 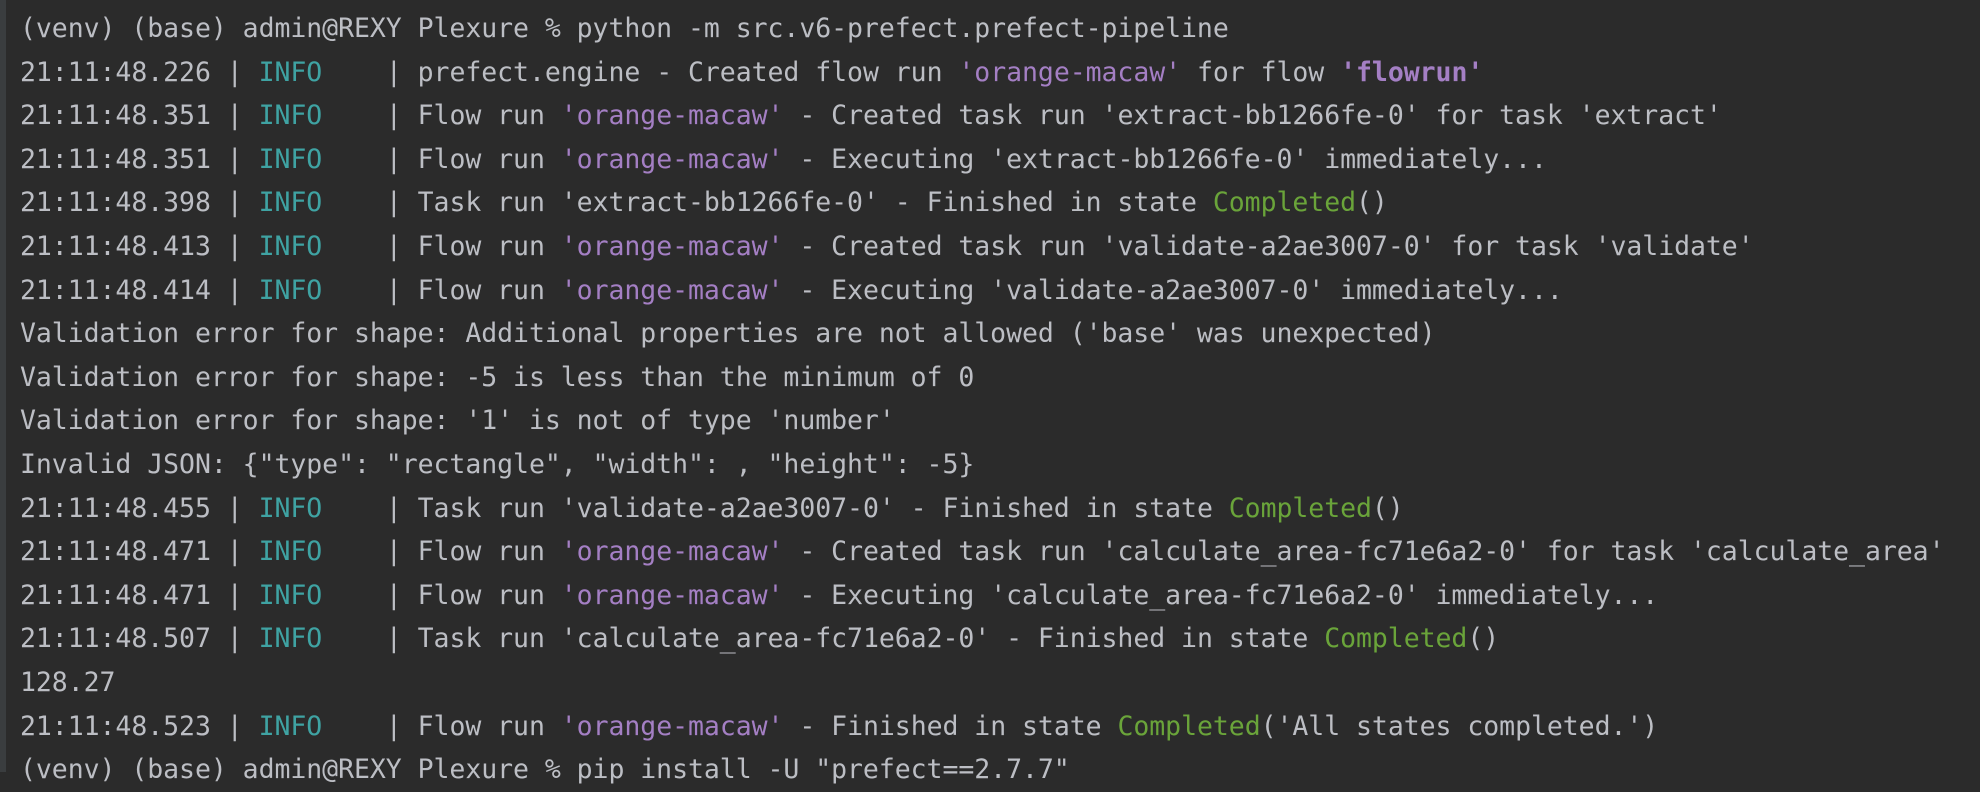 I want to click on line-text: for flow, so click(x=1261, y=72).